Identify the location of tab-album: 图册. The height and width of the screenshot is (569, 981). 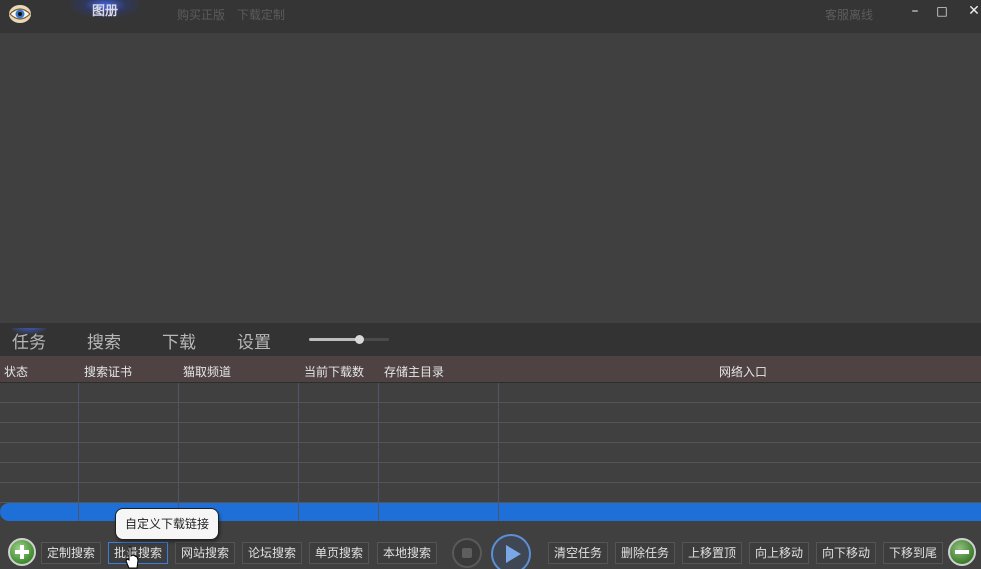
(105, 13).